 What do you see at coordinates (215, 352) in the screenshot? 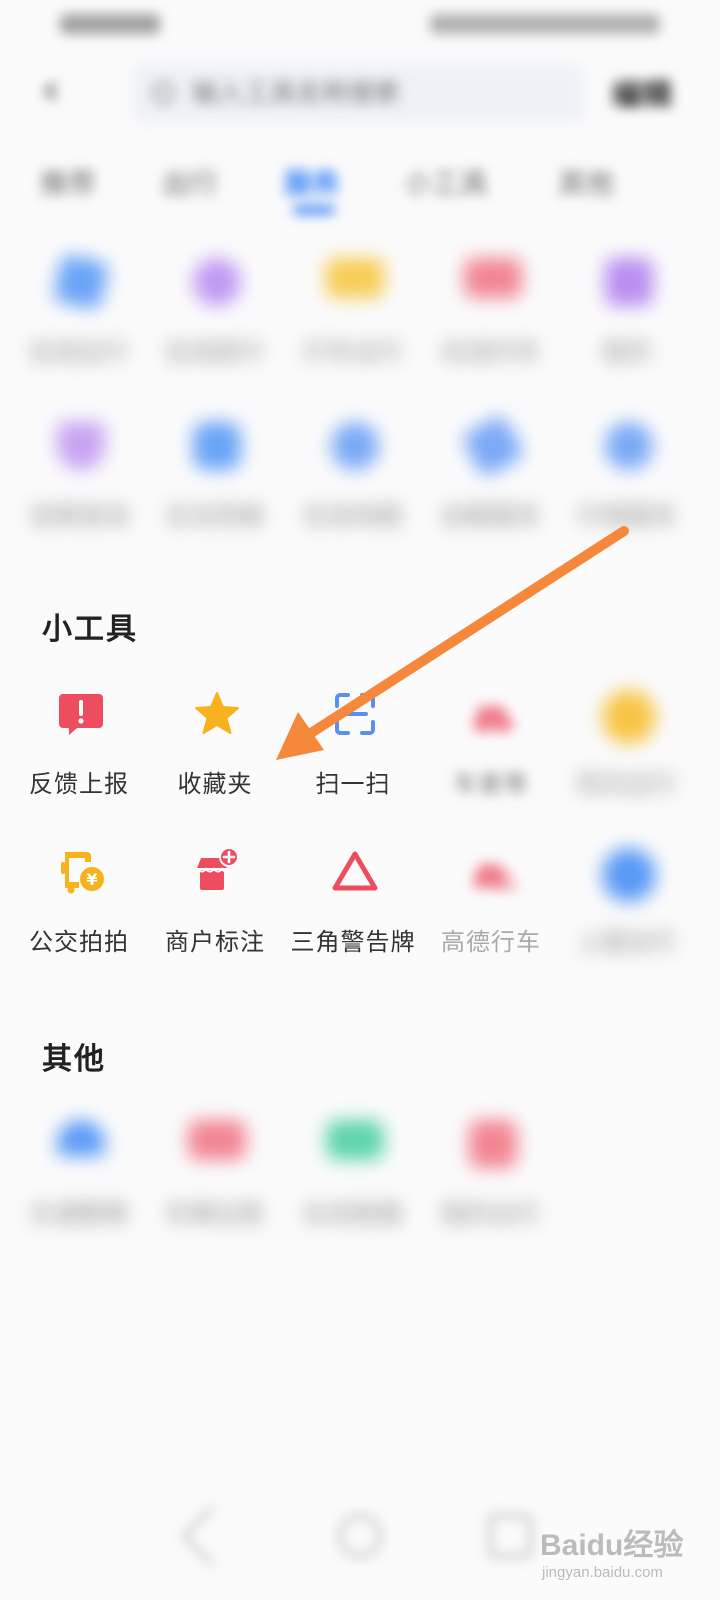
I see `service-label: 在线旅行` at bounding box center [215, 352].